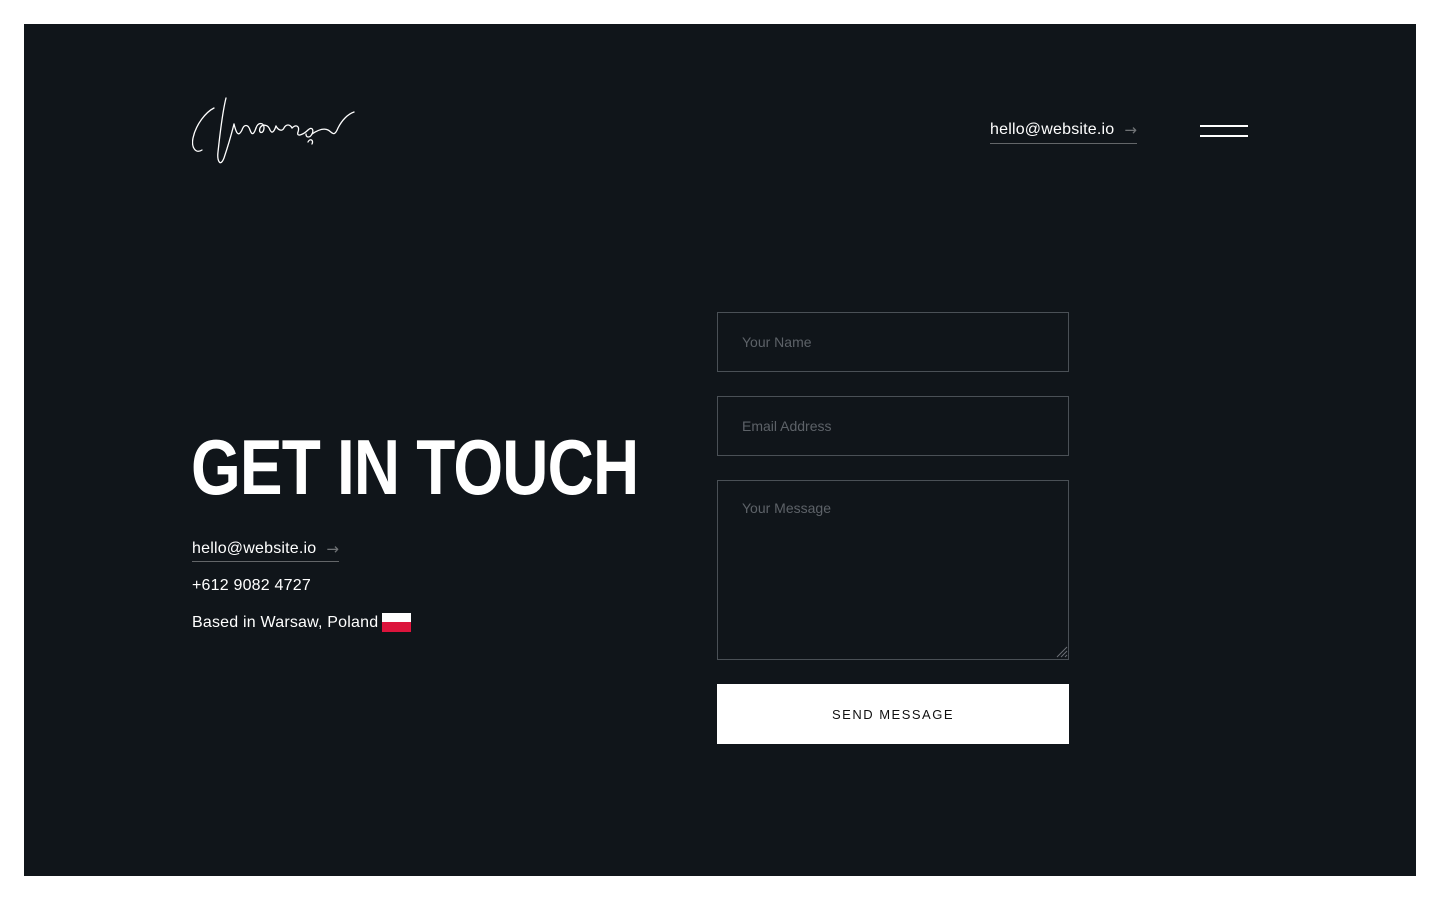  I want to click on hamburger-menu-button, so click(1224, 132).